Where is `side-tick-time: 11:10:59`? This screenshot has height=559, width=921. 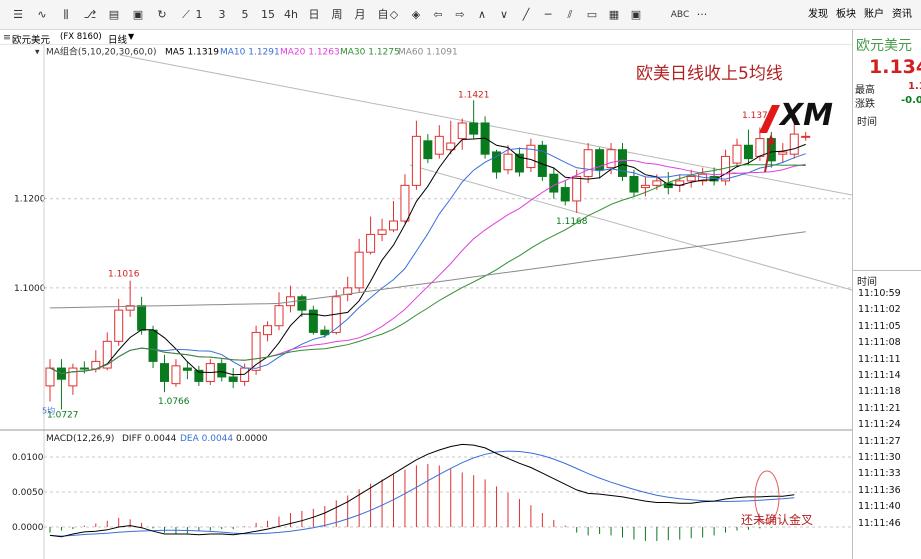 side-tick-time: 11:10:59 is located at coordinates (879, 293).